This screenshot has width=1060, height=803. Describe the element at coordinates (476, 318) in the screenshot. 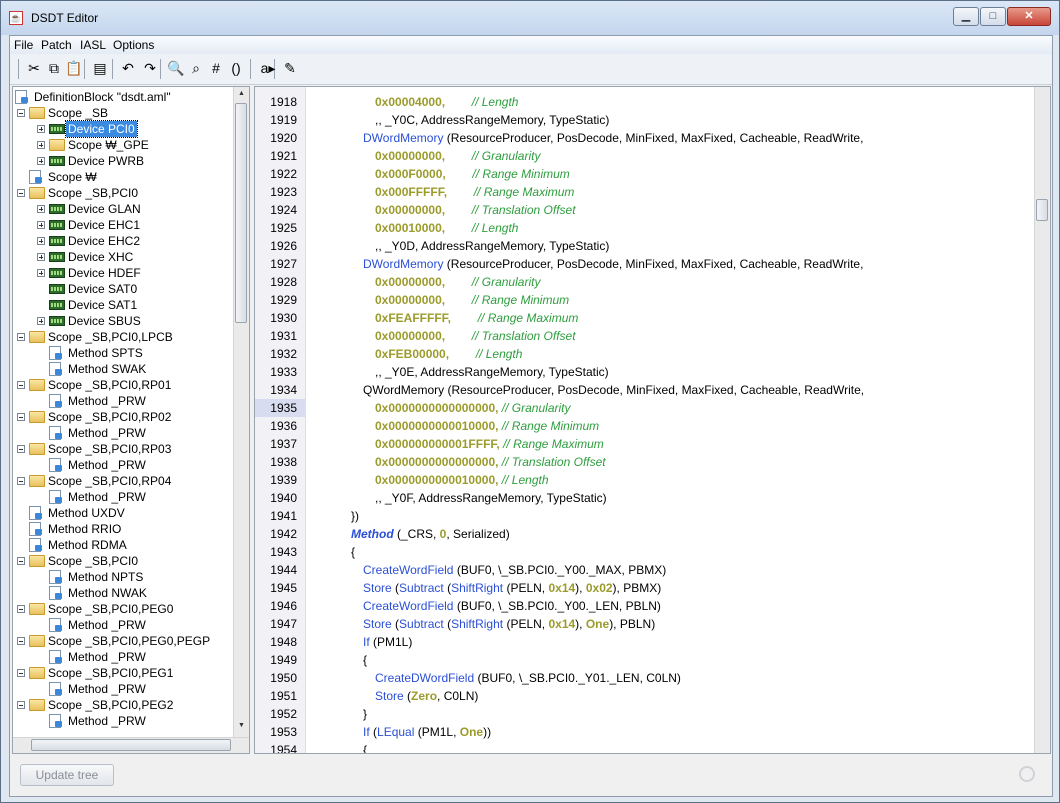

I see `code-line: 0xFEAFFFFF, // Range Maximum` at that location.